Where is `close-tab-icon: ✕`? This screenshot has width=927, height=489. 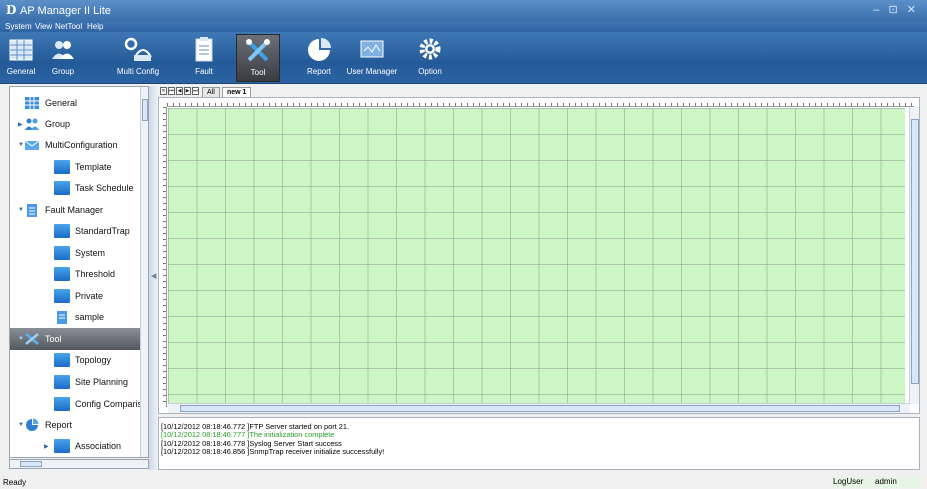 close-tab-icon: ✕ is located at coordinates (163, 91).